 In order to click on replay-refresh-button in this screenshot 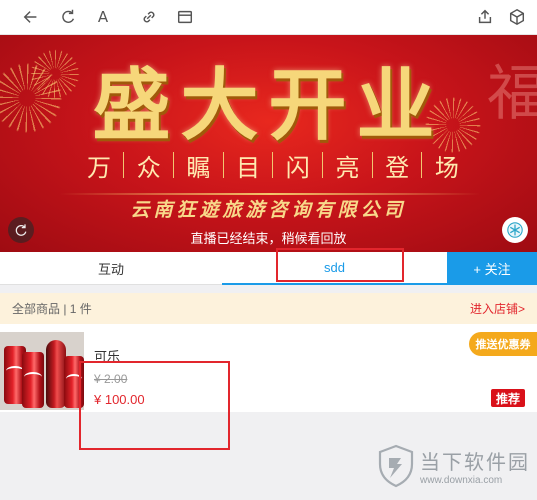, I will do `click(21, 230)`.